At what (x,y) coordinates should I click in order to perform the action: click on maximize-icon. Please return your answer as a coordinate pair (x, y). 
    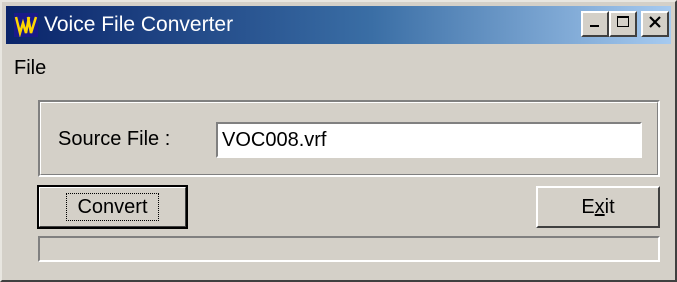
    Looking at the image, I should click on (623, 24).